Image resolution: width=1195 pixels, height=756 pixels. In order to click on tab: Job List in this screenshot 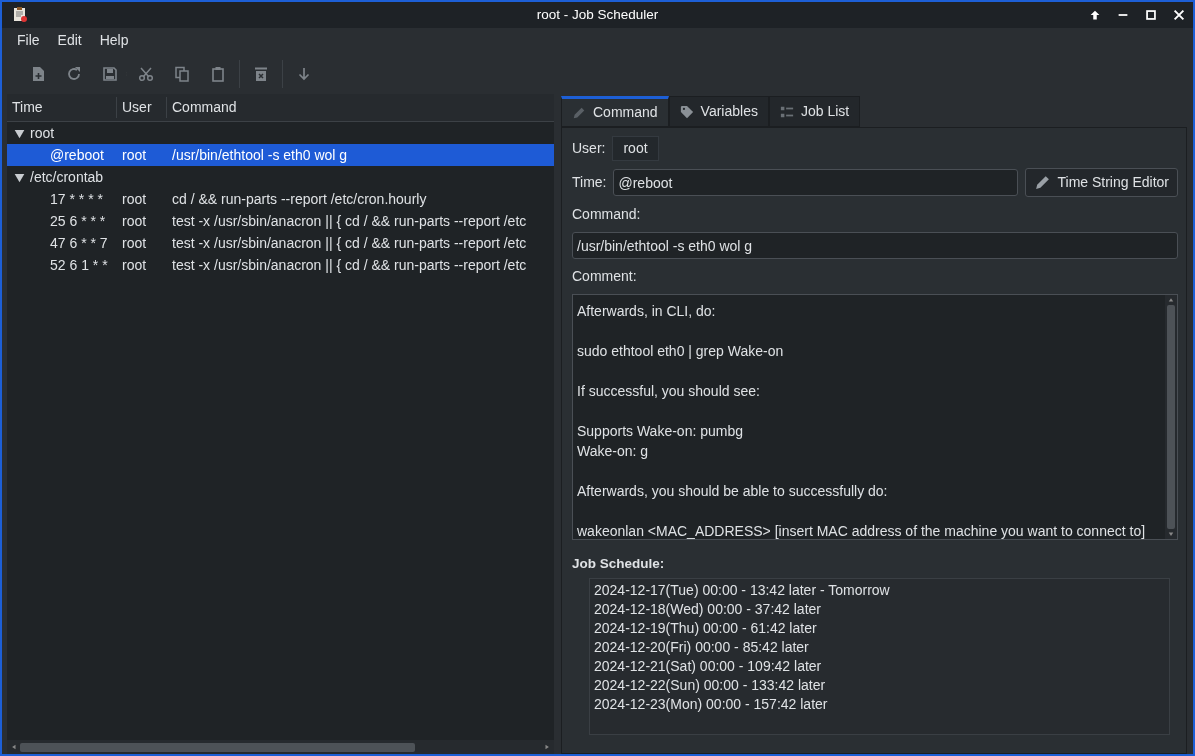, I will do `click(814, 111)`.